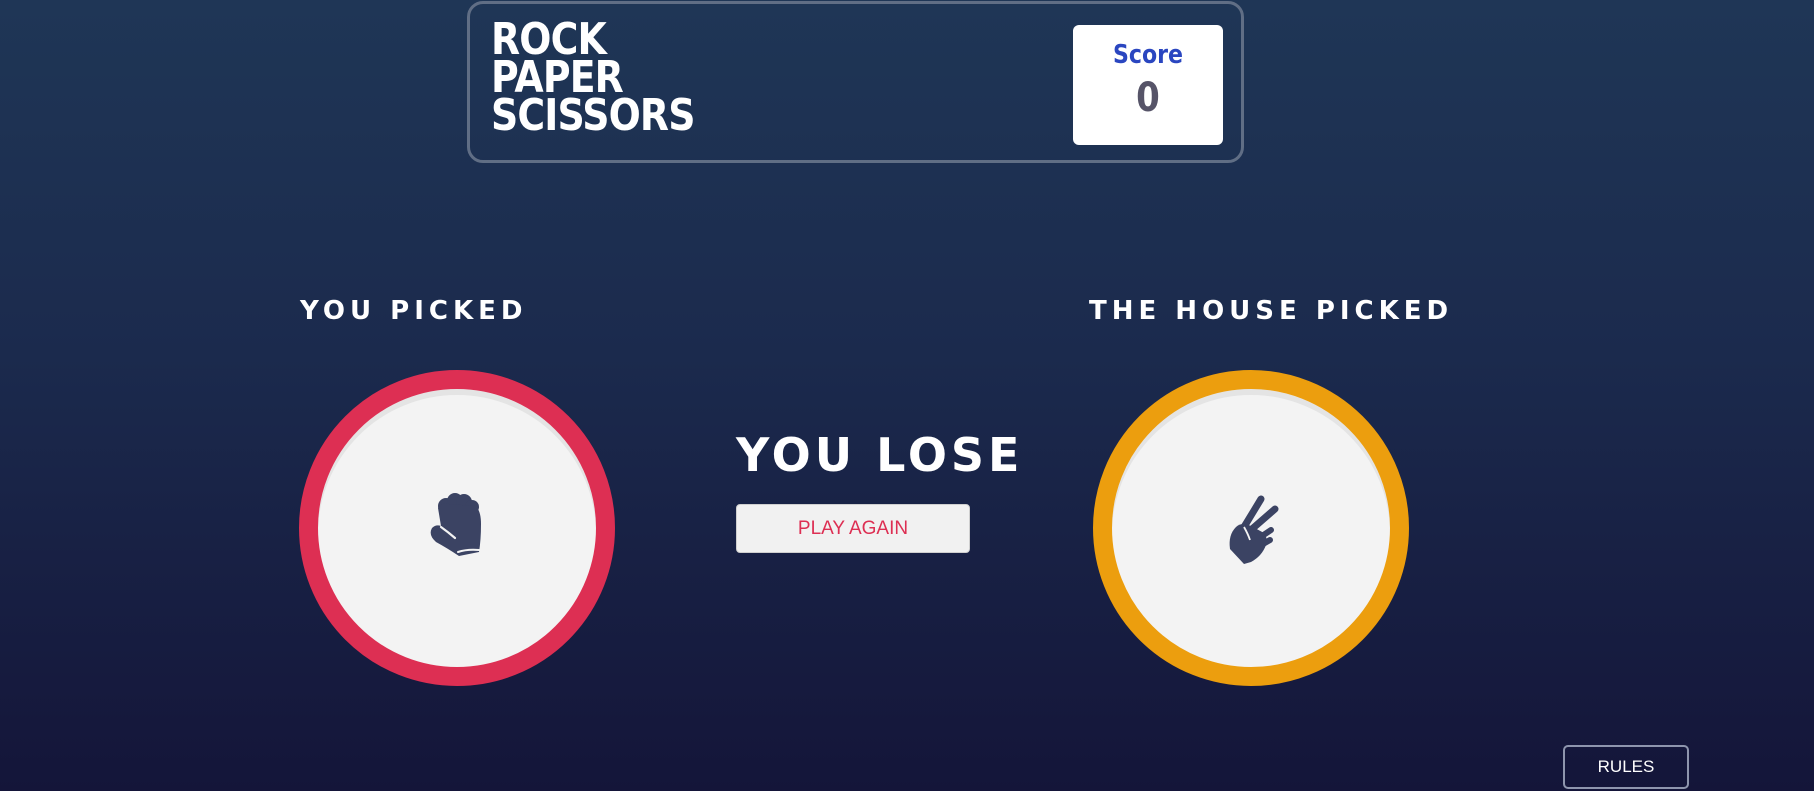  What do you see at coordinates (414, 311) in the screenshot?
I see `player-pick-label: YOU PICKED` at bounding box center [414, 311].